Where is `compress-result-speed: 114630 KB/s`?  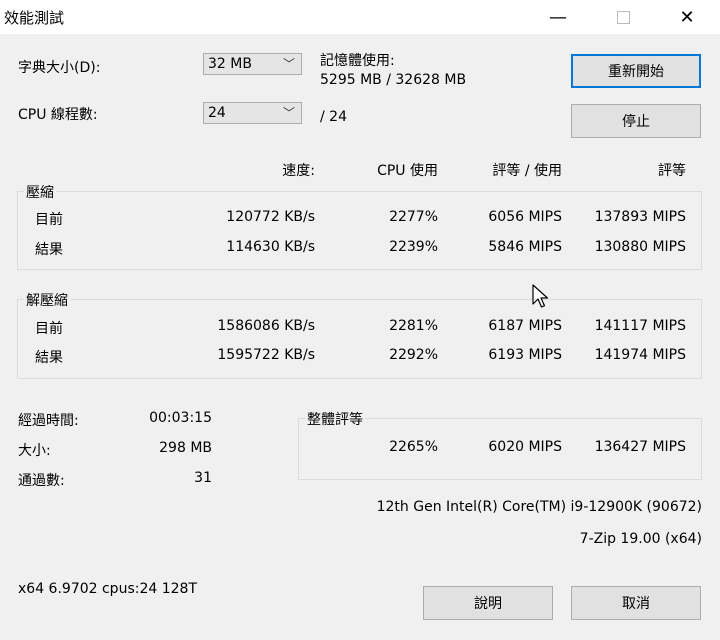
compress-result-speed: 114630 KB/s is located at coordinates (270, 247).